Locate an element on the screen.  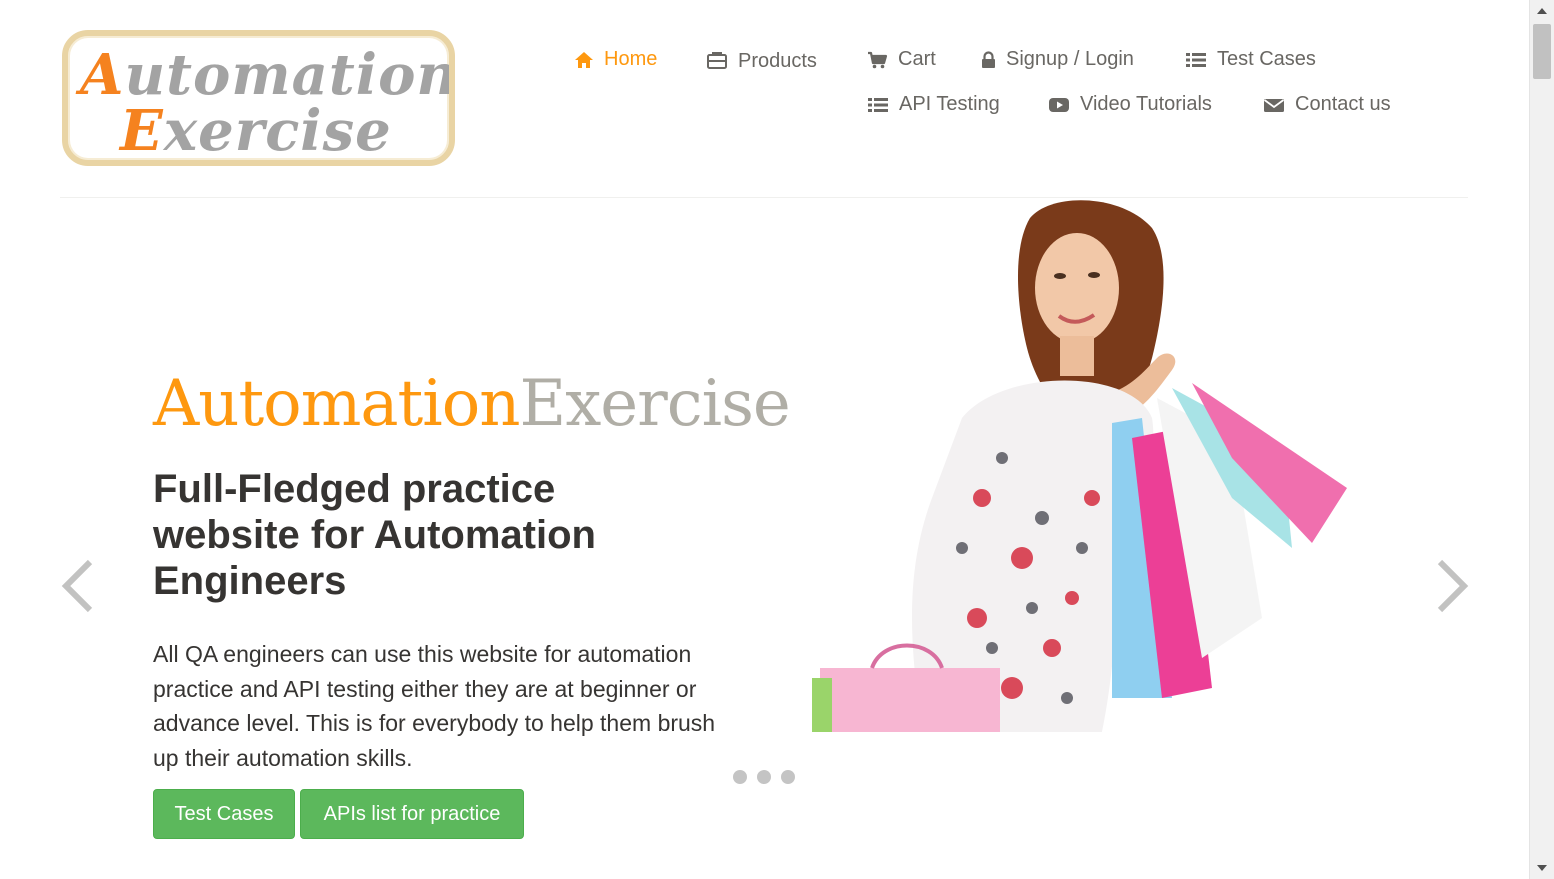
scroll-up-arrow-icon is located at coordinates (1542, 11).